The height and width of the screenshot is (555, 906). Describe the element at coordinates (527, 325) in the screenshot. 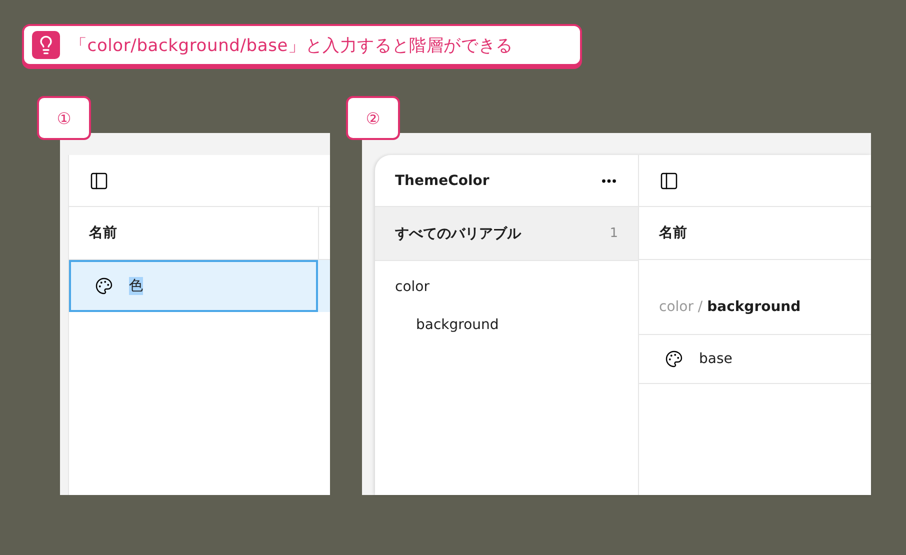

I see `tree-item: background` at that location.